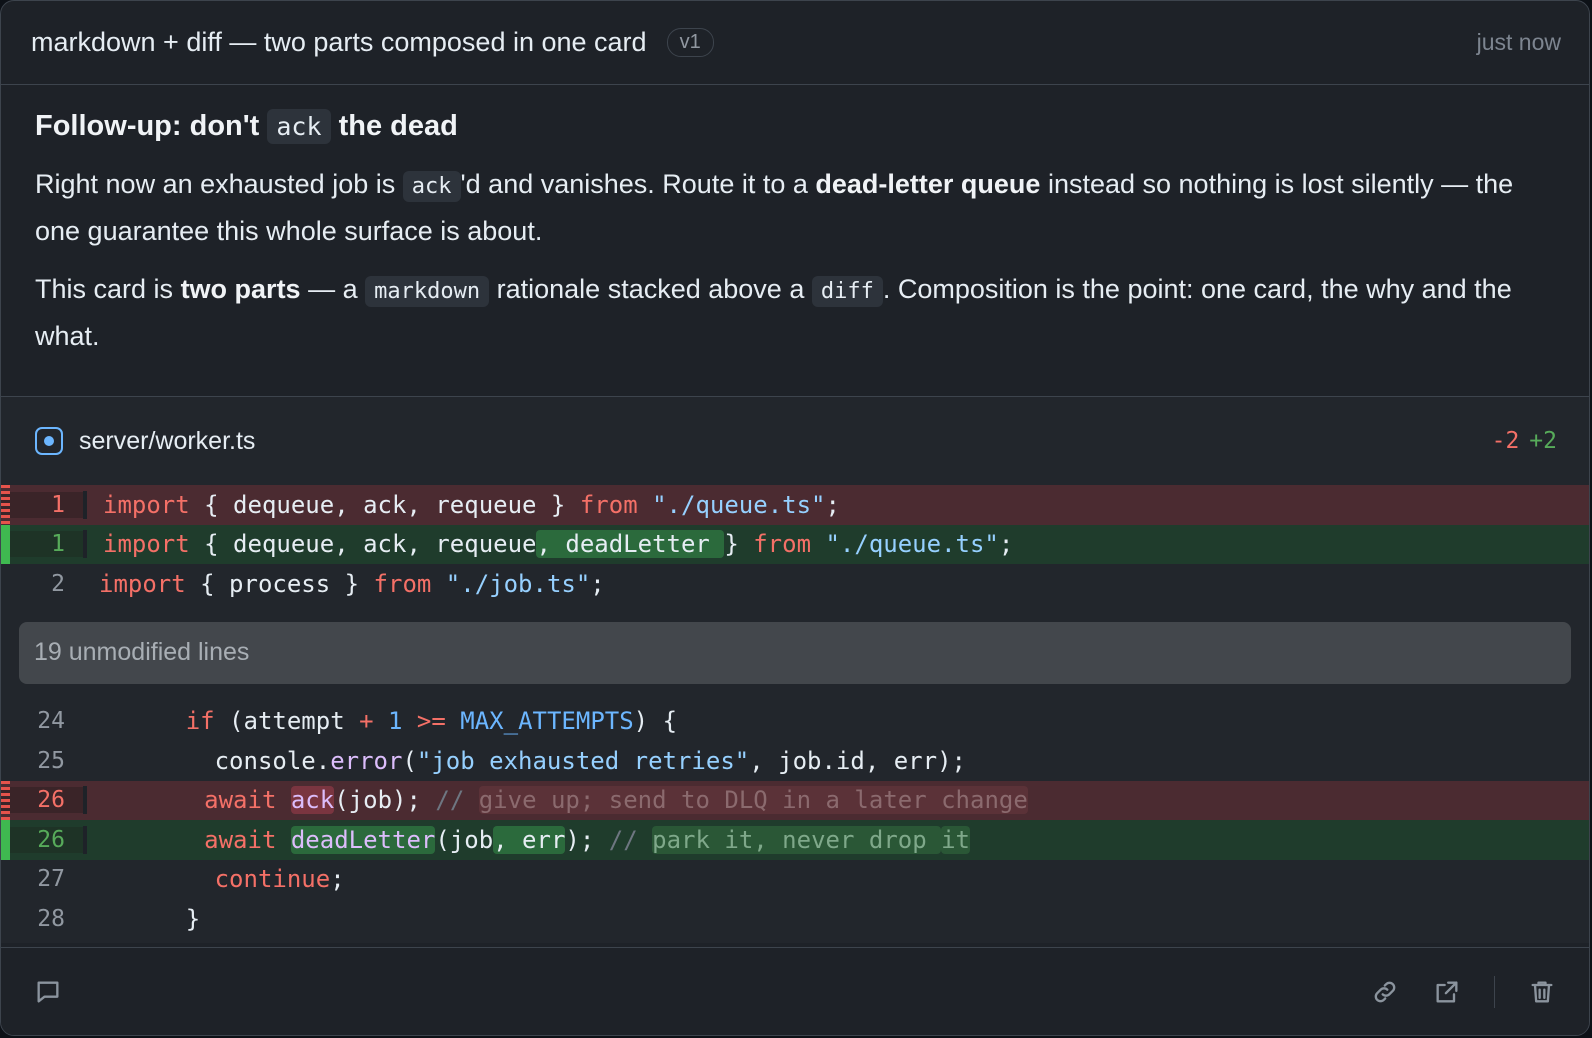  Describe the element at coordinates (1463, 991) in the screenshot. I see `card-actions` at that location.